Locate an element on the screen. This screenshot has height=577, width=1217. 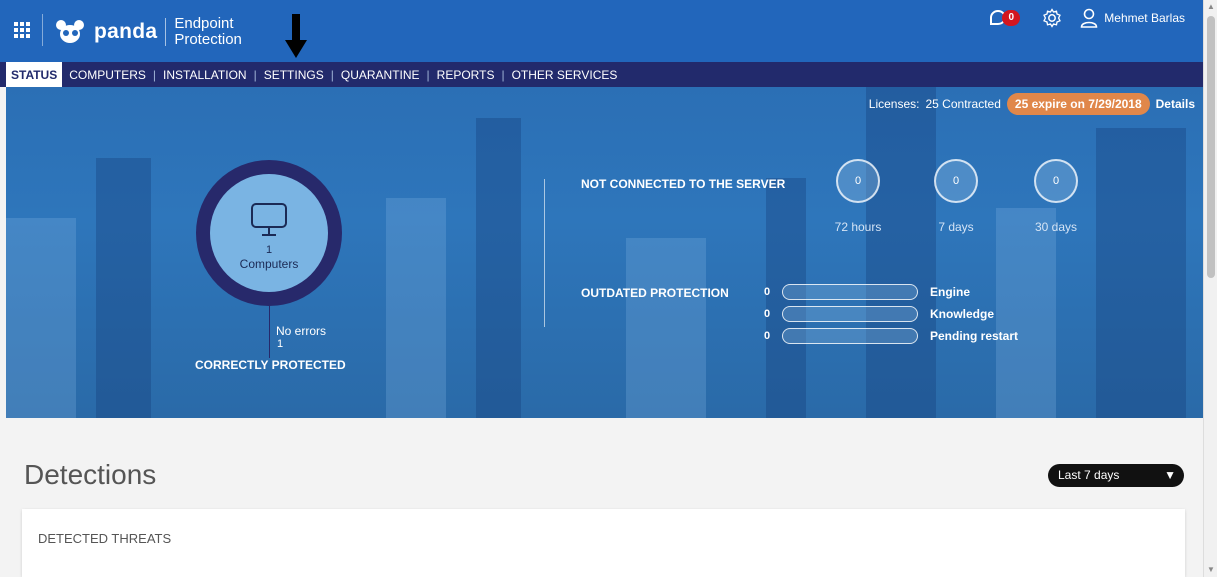
detected-threats-title: DETECTED THREATS is located at coordinates (105, 538).